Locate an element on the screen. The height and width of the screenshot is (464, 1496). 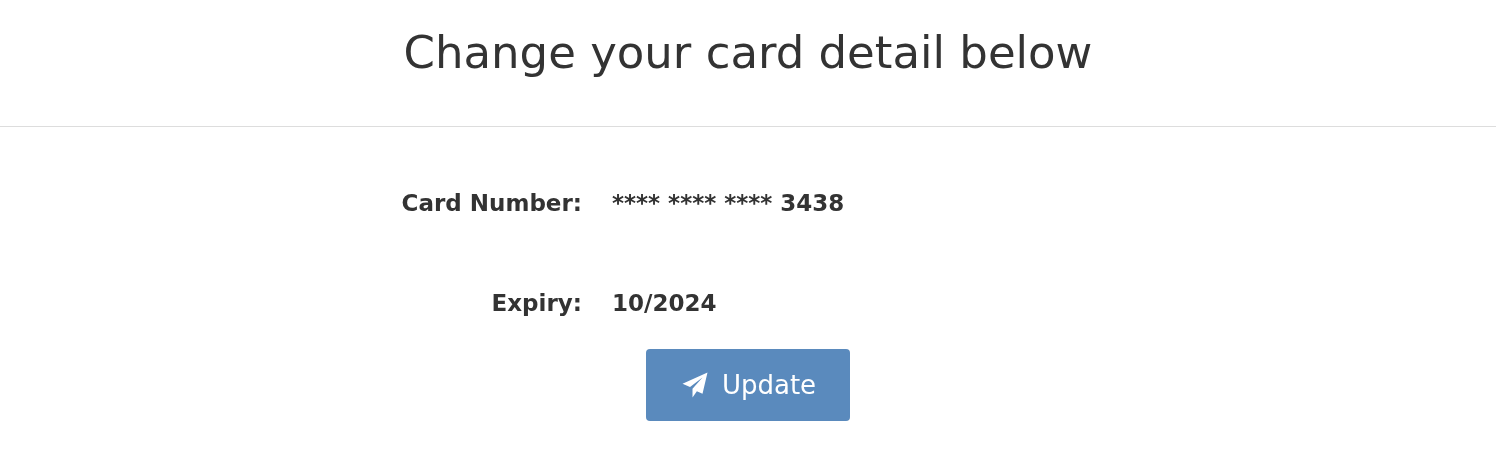
field-label: Card Number: is located at coordinates (491, 203).